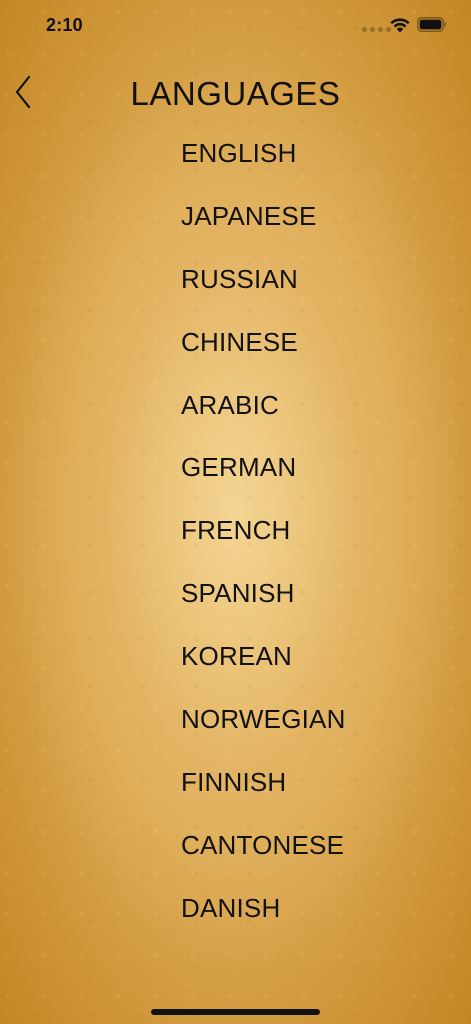 The height and width of the screenshot is (1024, 471). Describe the element at coordinates (263, 857) in the screenshot. I see `language-item-cantonese: CANTONESE` at that location.